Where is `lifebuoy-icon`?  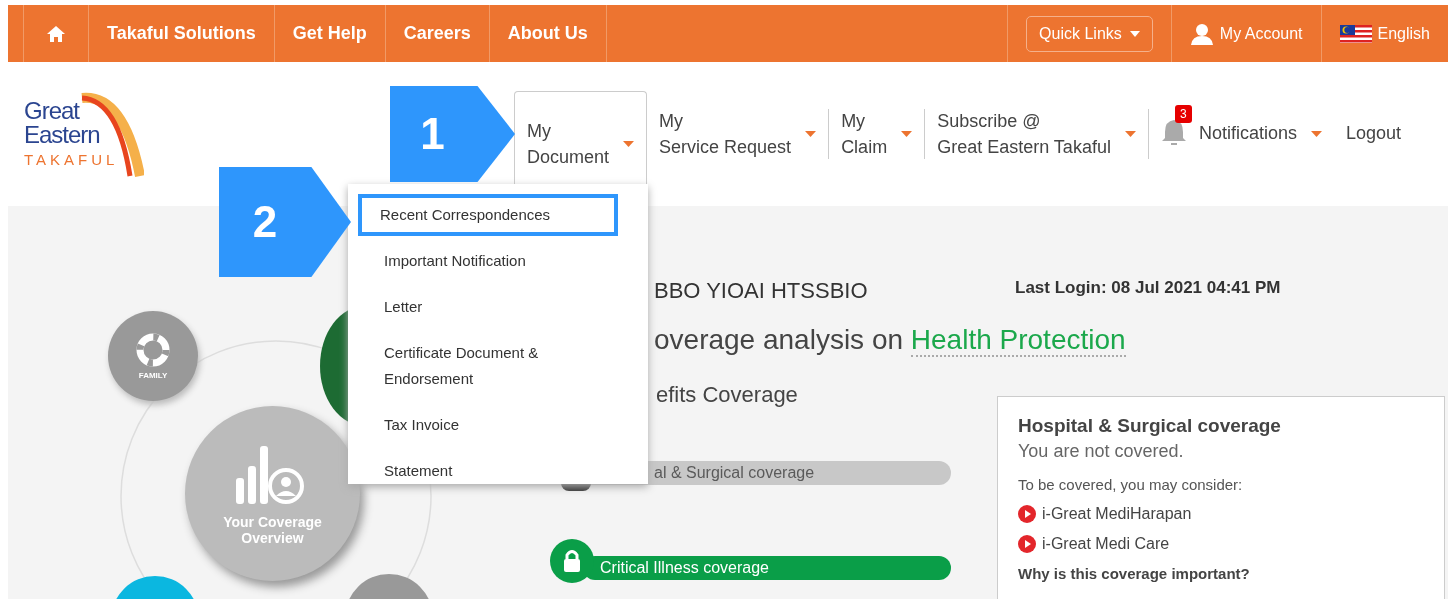
lifebuoy-icon is located at coordinates (153, 349).